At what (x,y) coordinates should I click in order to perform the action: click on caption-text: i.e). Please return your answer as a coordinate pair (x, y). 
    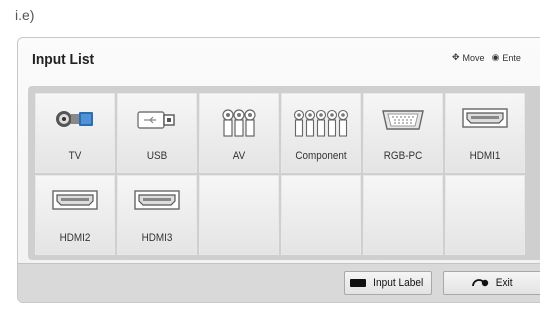
    Looking at the image, I should click on (25, 15).